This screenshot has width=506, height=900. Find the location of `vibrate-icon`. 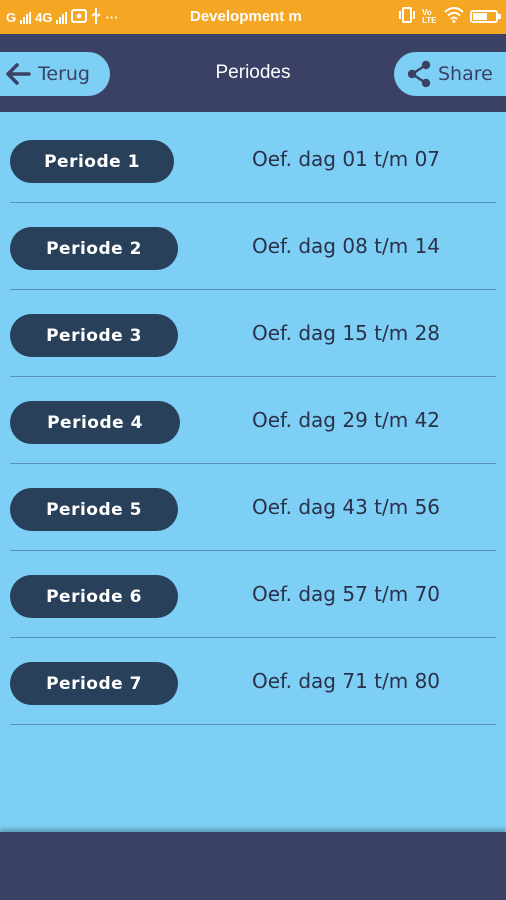

vibrate-icon is located at coordinates (407, 16).